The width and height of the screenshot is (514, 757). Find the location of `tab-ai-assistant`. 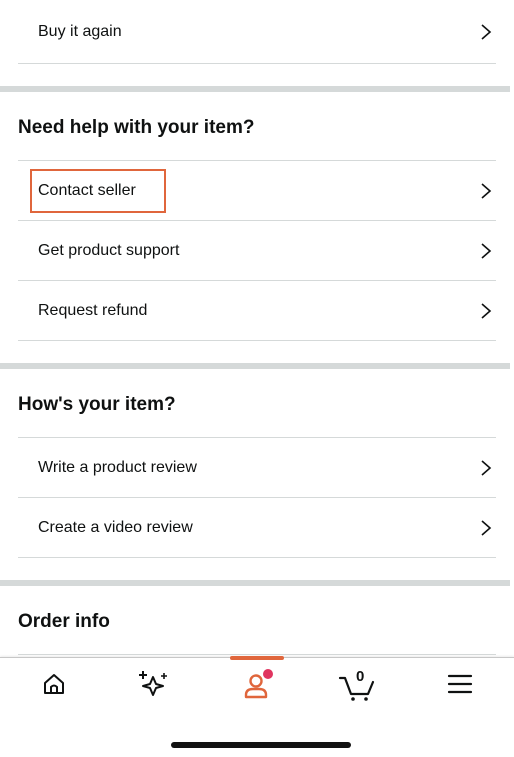

tab-ai-assistant is located at coordinates (153, 686).